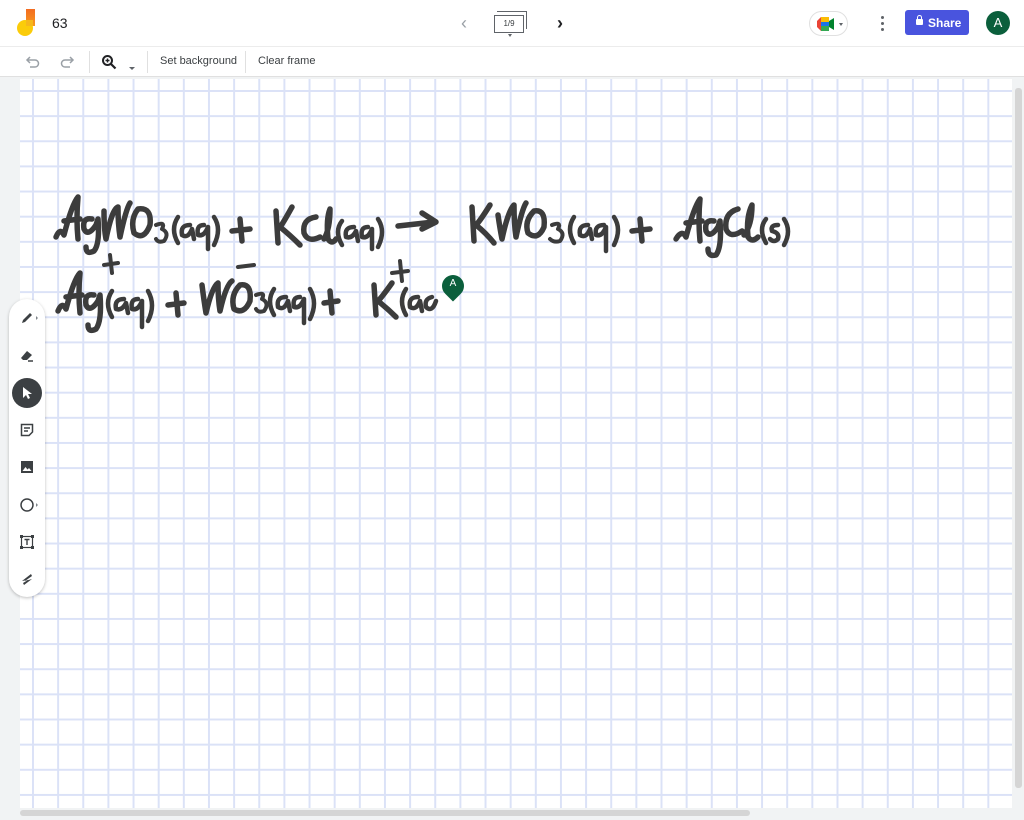  I want to click on pen-tool, so click(27, 318).